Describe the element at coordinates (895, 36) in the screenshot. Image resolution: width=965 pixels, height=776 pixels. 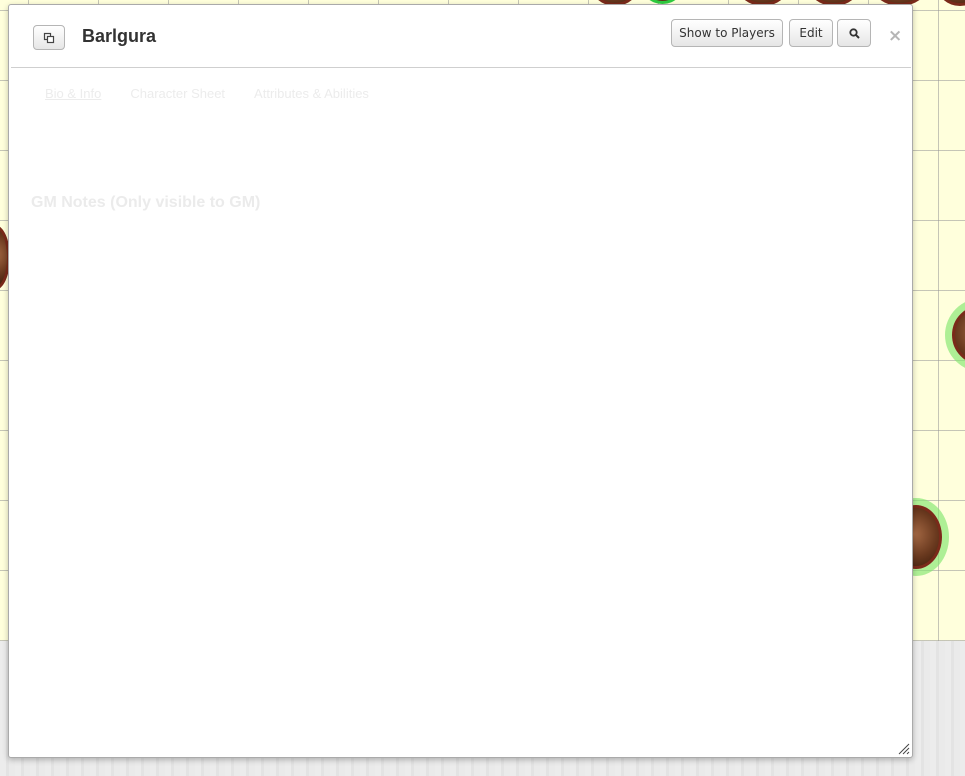
I see `close-icon: ×` at that location.